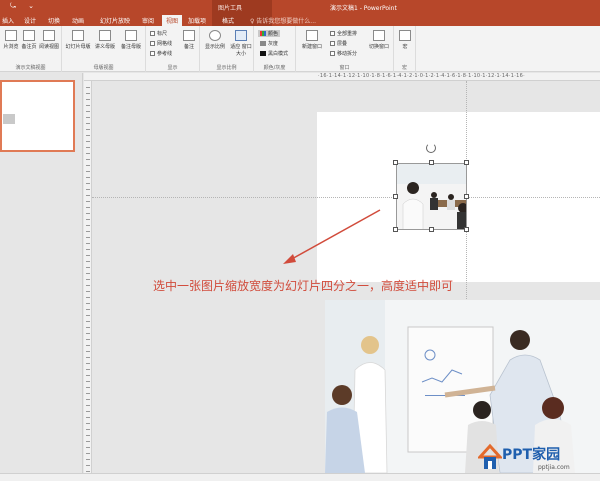 The width and height of the screenshot is (600, 481). What do you see at coordinates (78, 20) in the screenshot?
I see `tab-animations: 动画` at bounding box center [78, 20].